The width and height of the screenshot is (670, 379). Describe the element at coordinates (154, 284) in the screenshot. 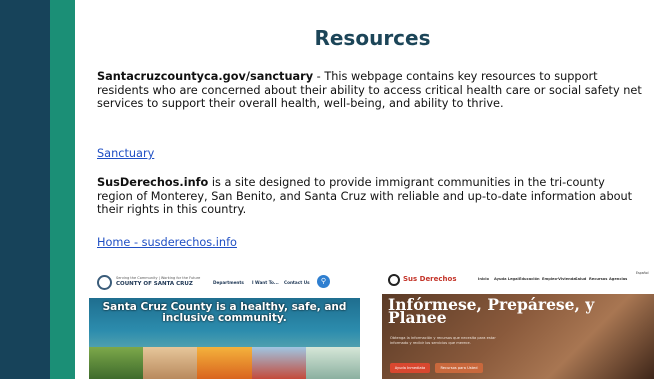

I see `county-name: COUNTY OF SANTA CRUZ` at that location.